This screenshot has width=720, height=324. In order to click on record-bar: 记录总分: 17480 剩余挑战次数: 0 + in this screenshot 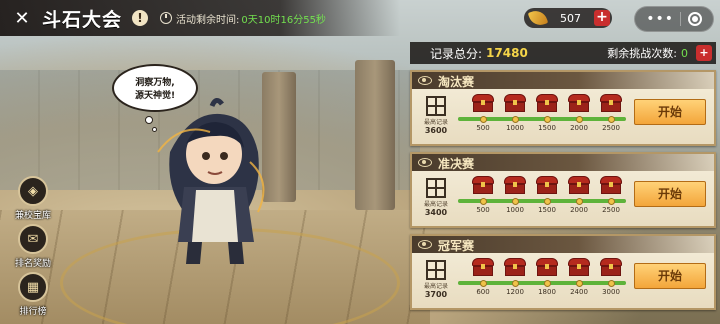, I will do `click(563, 53)`.